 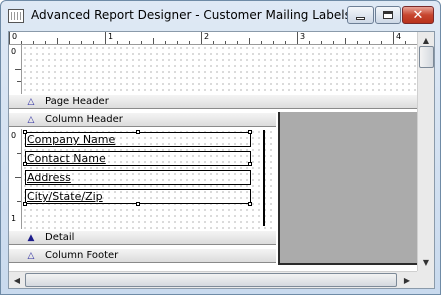 I want to click on minimize-icon, so click(x=360, y=18).